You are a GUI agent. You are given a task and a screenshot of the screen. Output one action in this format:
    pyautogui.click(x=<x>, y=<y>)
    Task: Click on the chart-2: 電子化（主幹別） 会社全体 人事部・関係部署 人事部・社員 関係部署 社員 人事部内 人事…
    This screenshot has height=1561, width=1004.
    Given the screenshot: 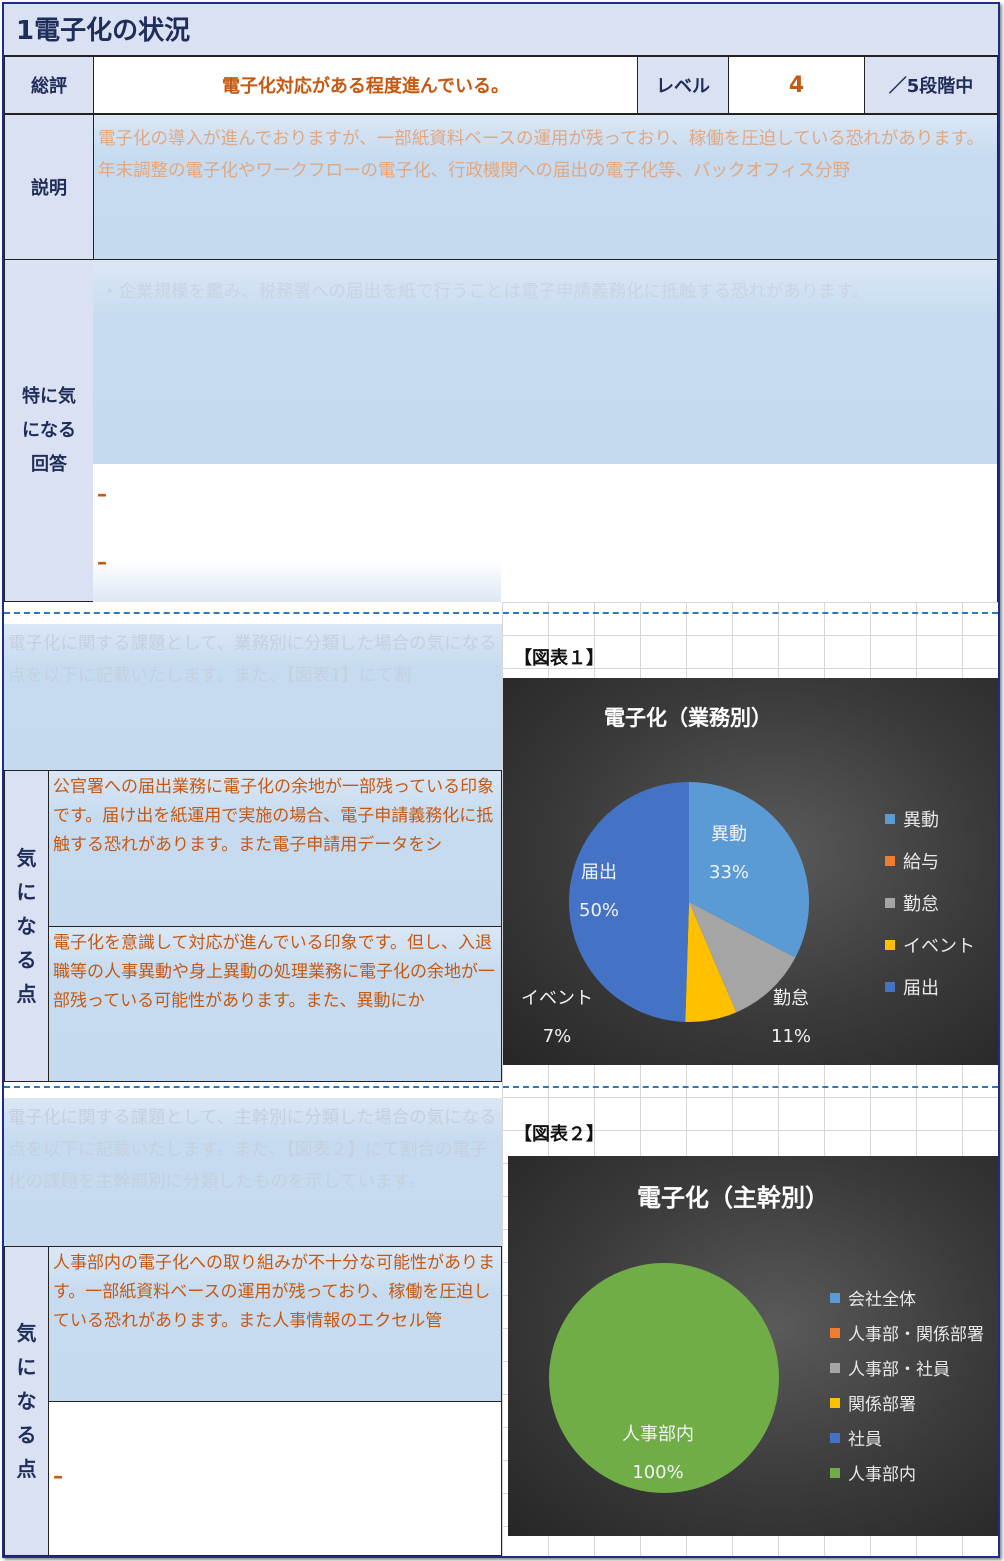 What is the action you would take?
    pyautogui.click(x=753, y=1346)
    